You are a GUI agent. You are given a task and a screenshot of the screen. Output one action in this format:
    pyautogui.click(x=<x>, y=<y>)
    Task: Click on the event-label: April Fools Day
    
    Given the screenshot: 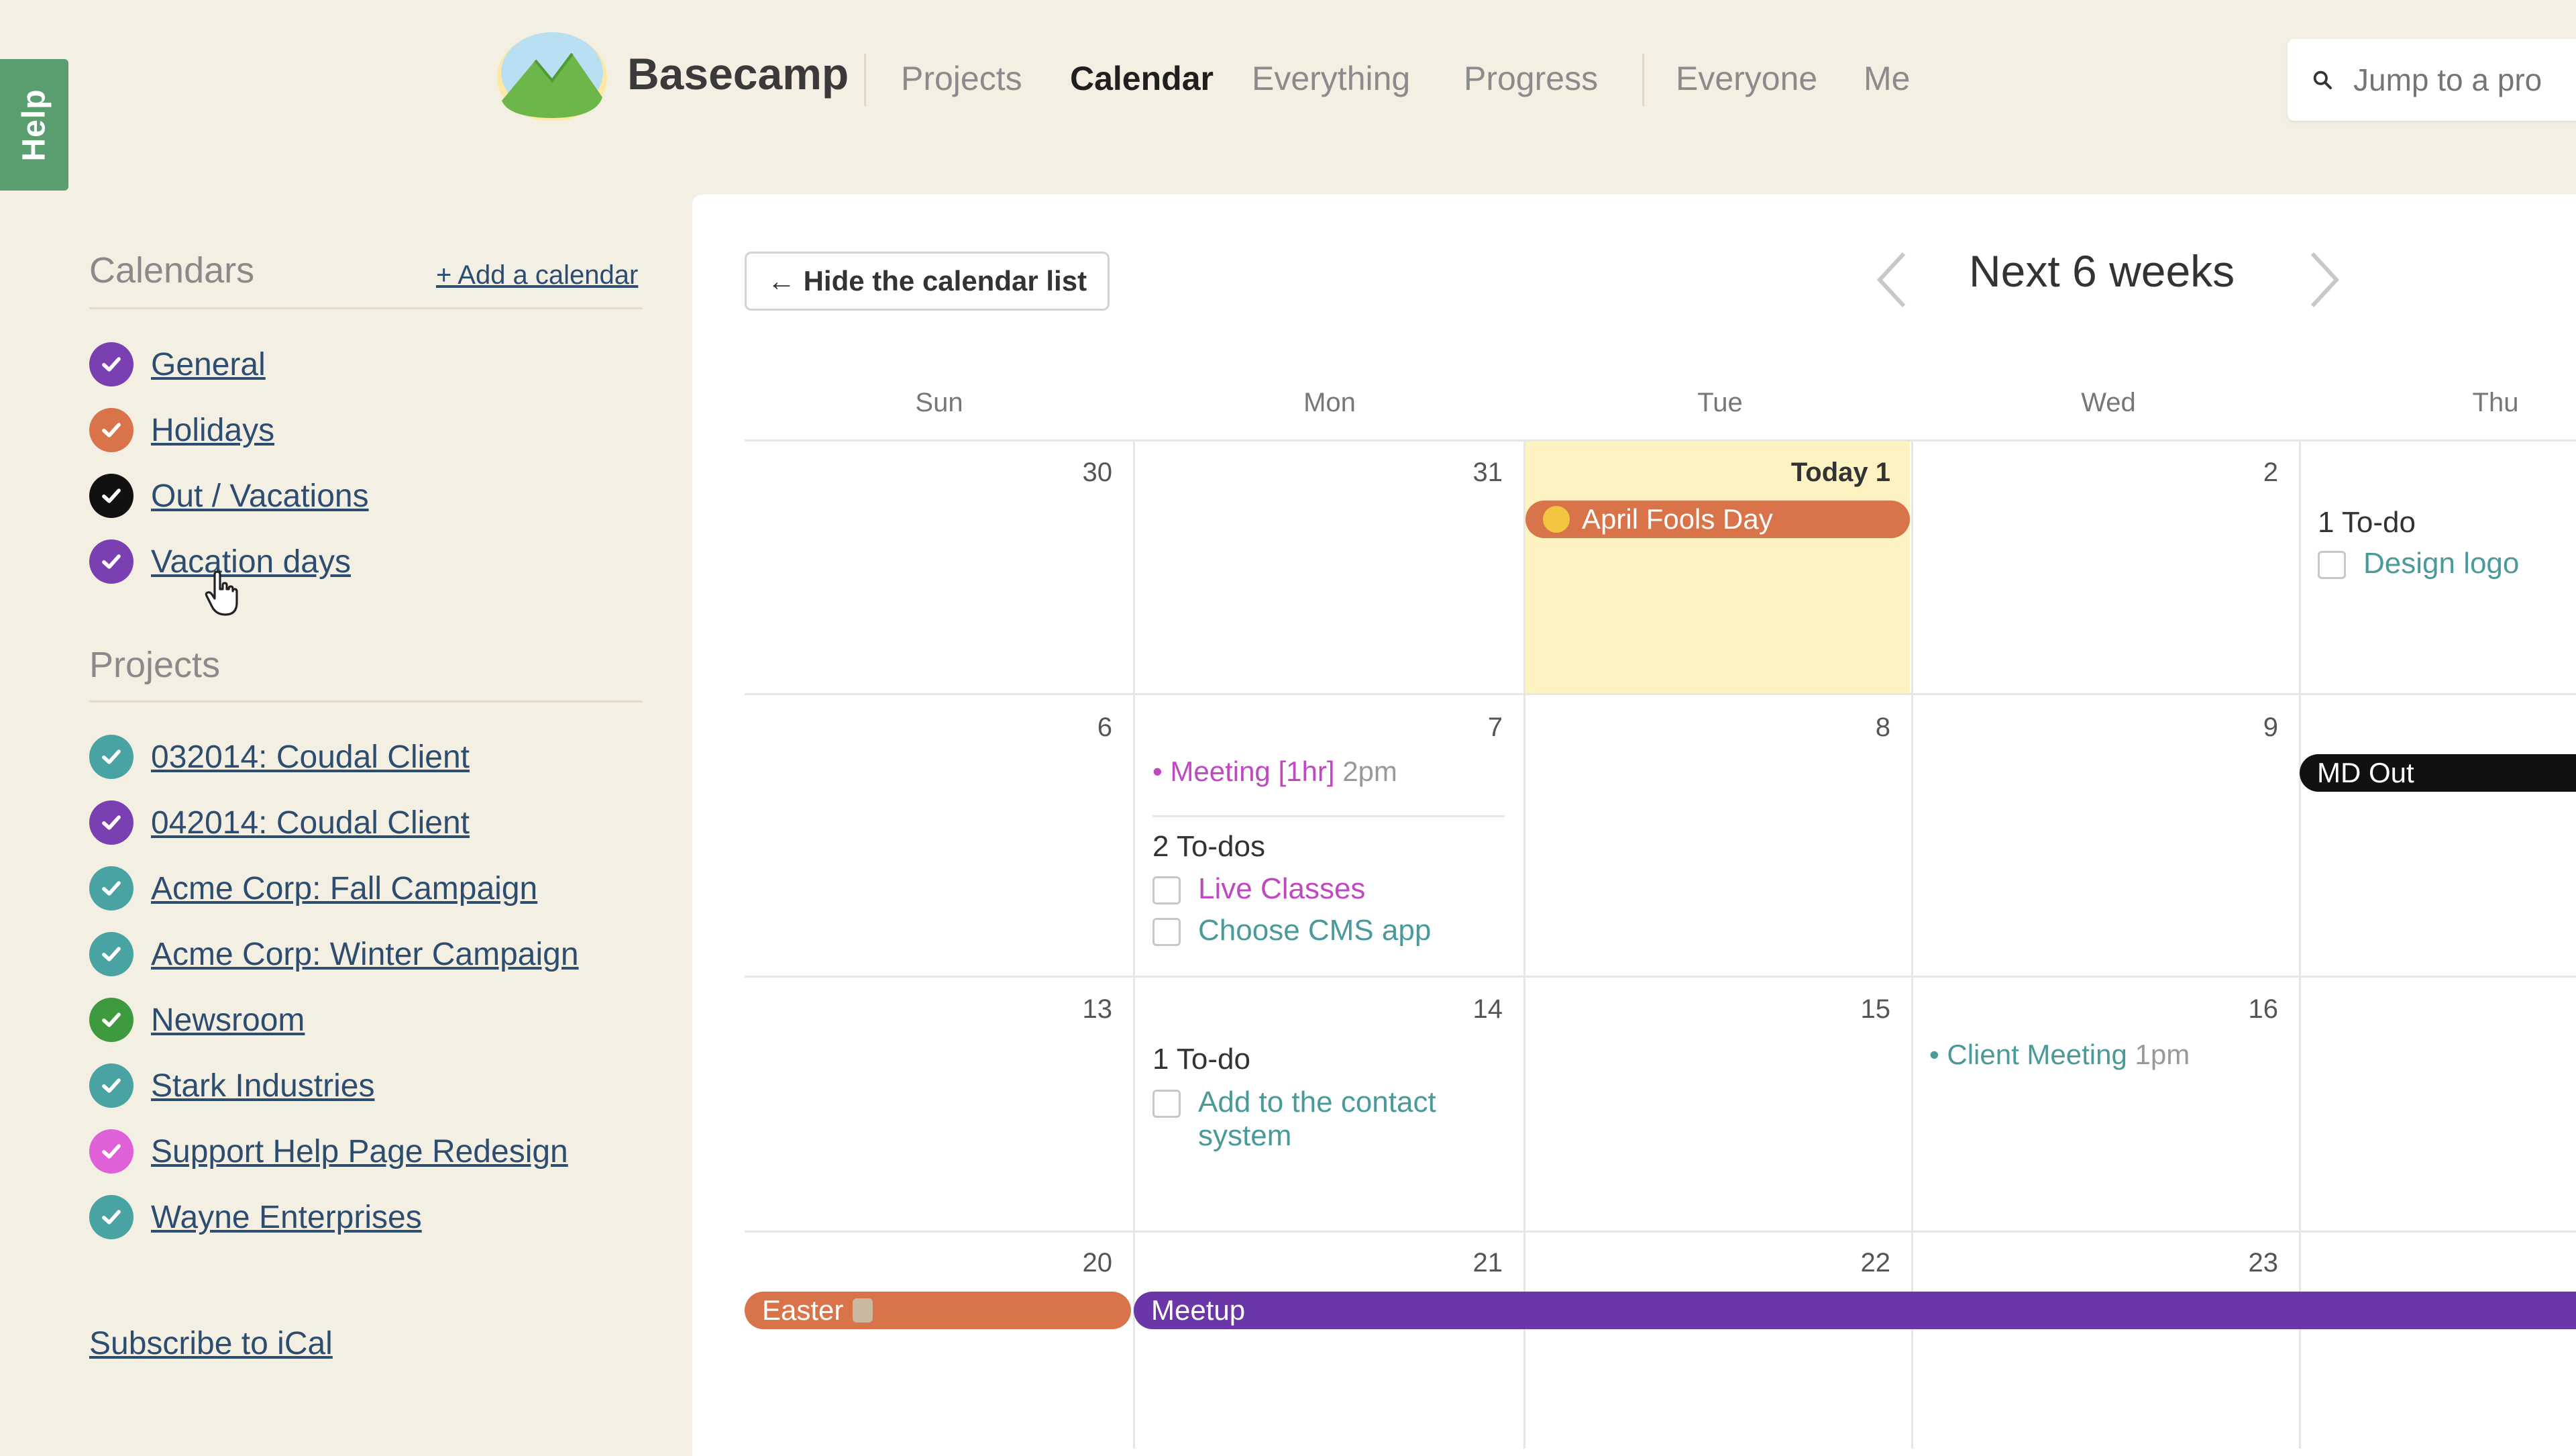 What is the action you would take?
    pyautogui.click(x=1677, y=519)
    